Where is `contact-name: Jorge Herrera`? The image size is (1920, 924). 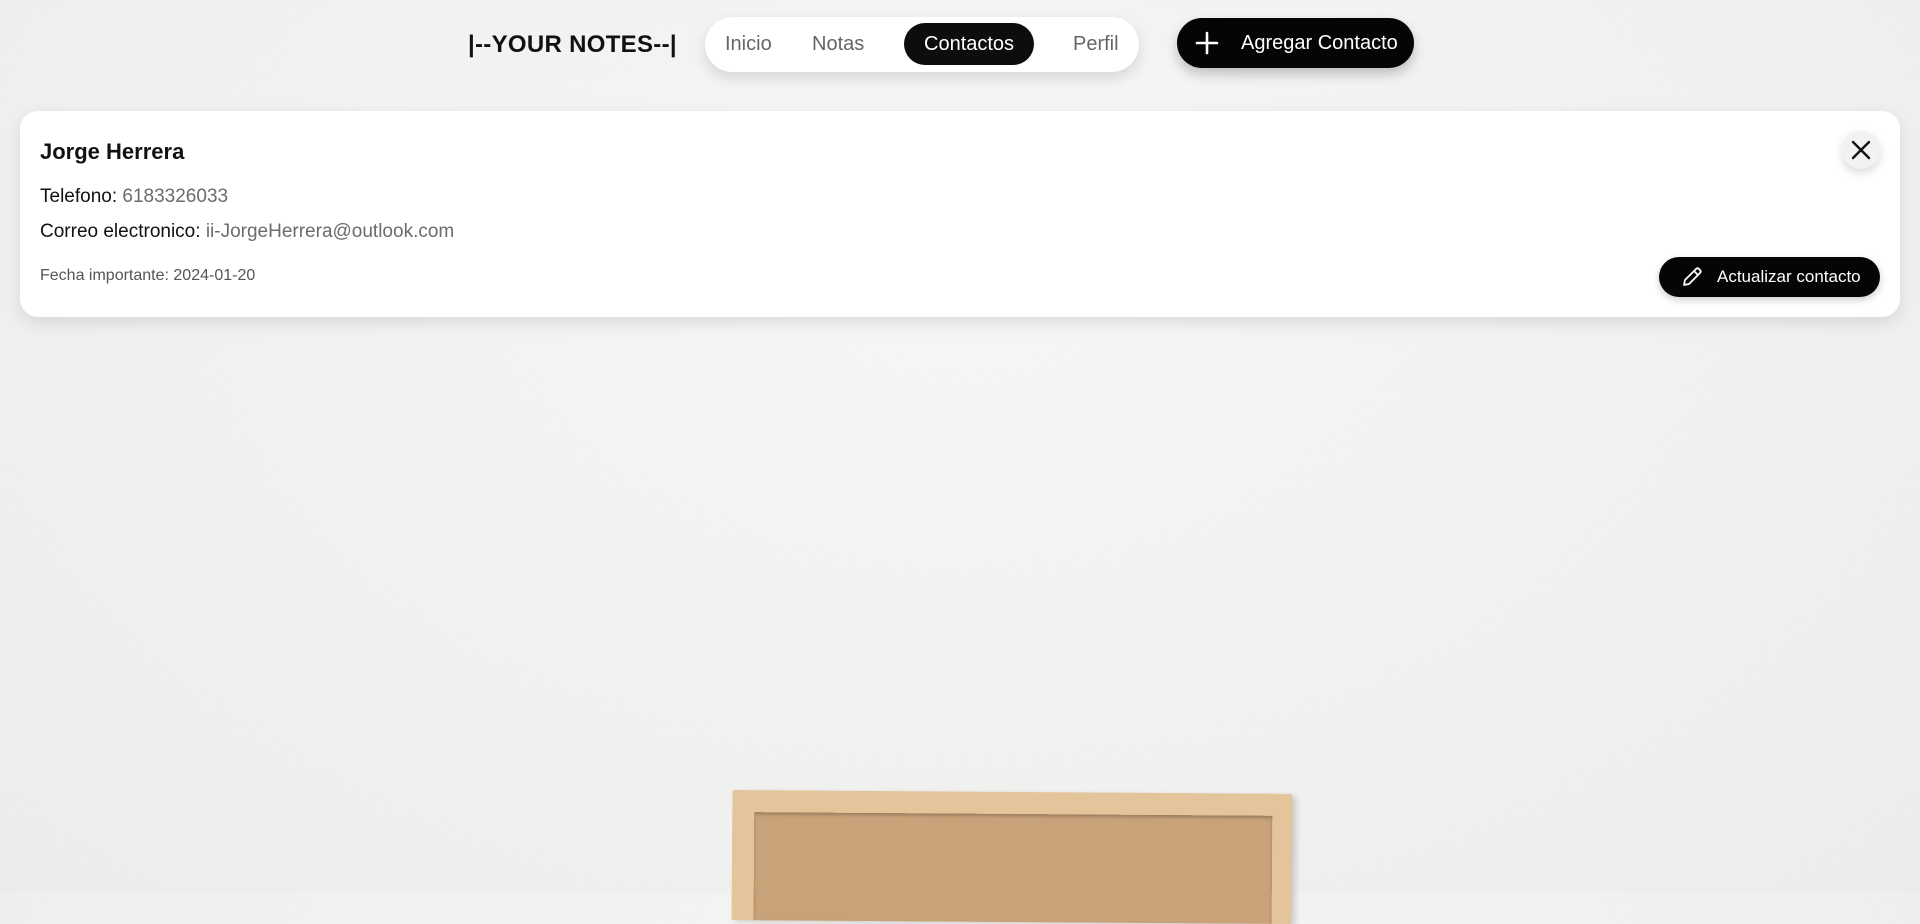
contact-name: Jorge Herrera is located at coordinates (112, 151).